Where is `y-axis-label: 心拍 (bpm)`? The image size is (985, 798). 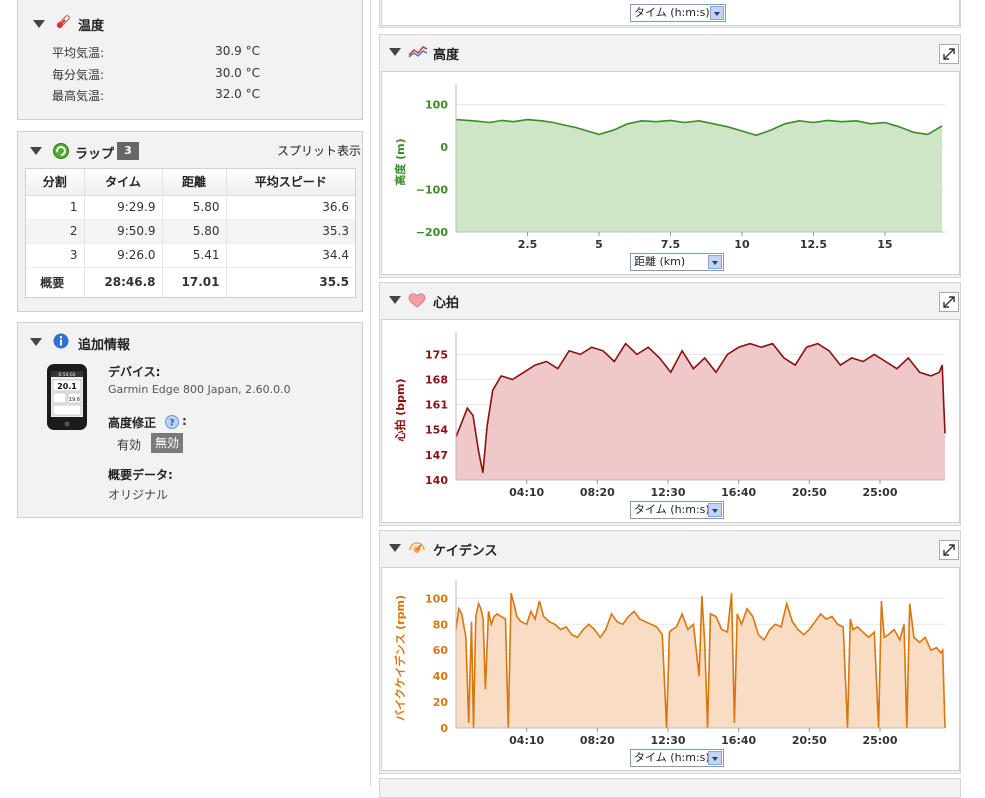
y-axis-label: 心拍 (bpm) is located at coordinates (400, 409).